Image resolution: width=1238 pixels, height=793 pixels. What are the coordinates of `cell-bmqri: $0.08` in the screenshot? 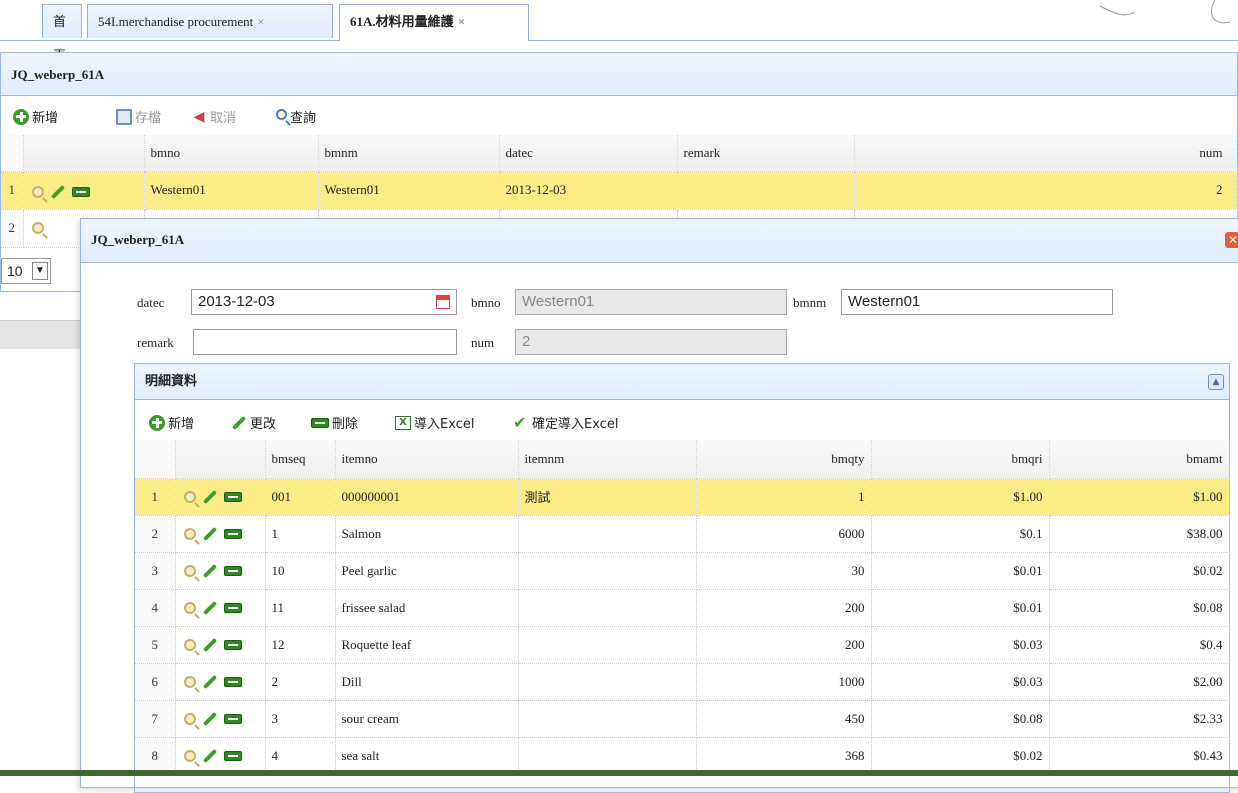 It's located at (960, 719).